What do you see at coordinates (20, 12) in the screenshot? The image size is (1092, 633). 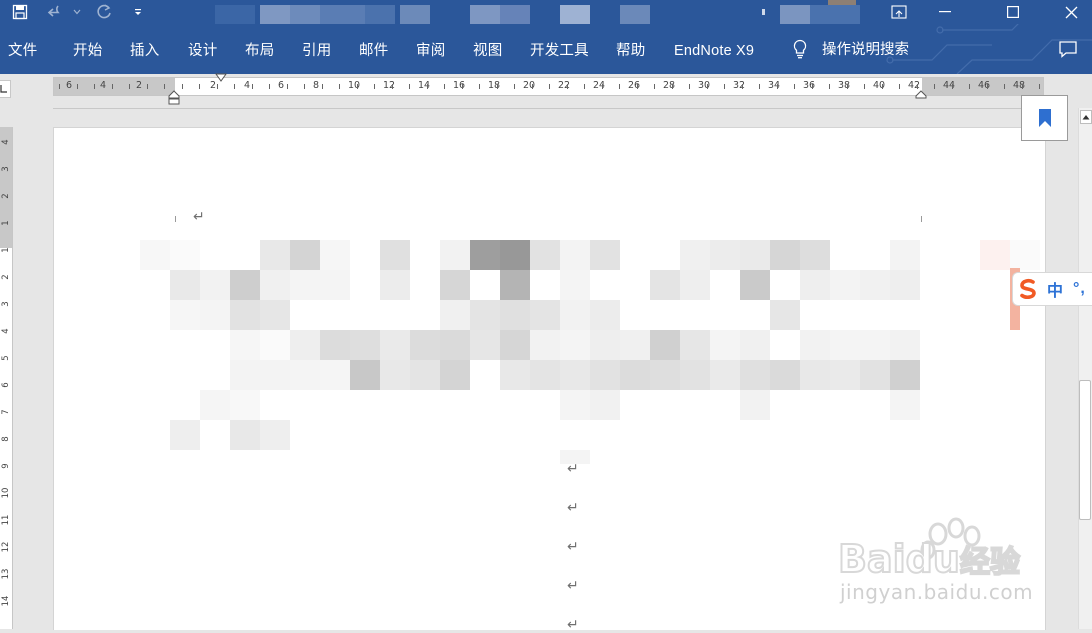 I see `save-icon` at bounding box center [20, 12].